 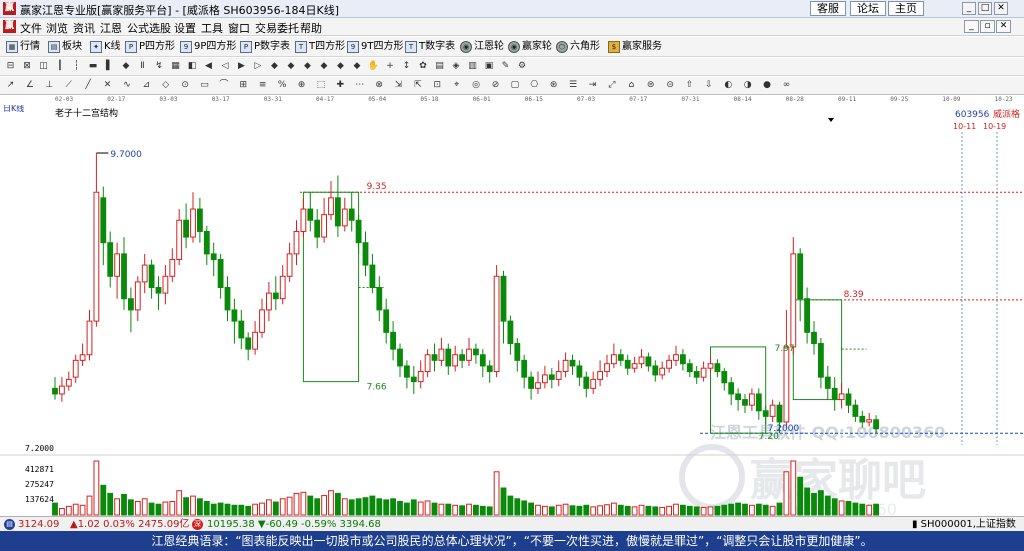 I want to click on diamond-icon: ◆, so click(x=126, y=66).